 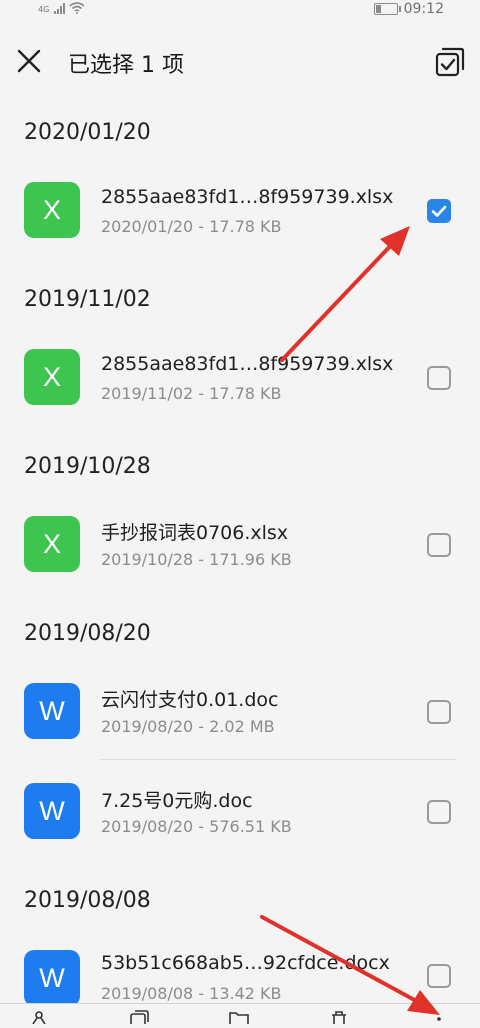 I want to click on more-icon, so click(x=439, y=1017).